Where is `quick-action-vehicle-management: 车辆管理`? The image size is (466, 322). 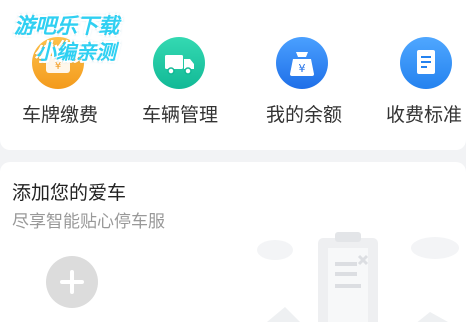
quick-action-vehicle-management: 车辆管理 is located at coordinates (180, 75).